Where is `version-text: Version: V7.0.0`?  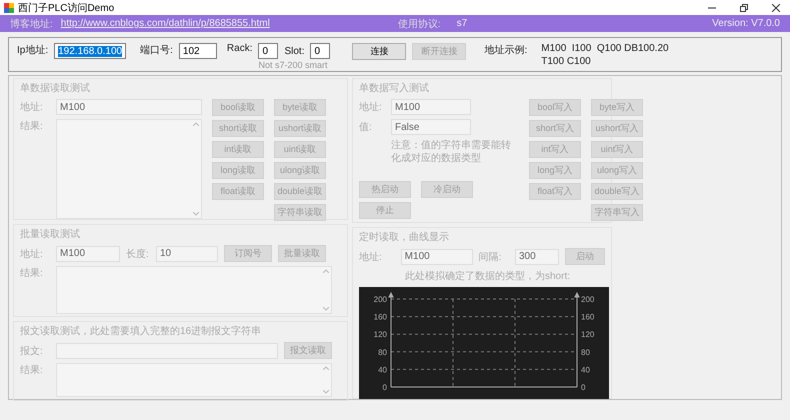 version-text: Version: V7.0.0 is located at coordinates (746, 23).